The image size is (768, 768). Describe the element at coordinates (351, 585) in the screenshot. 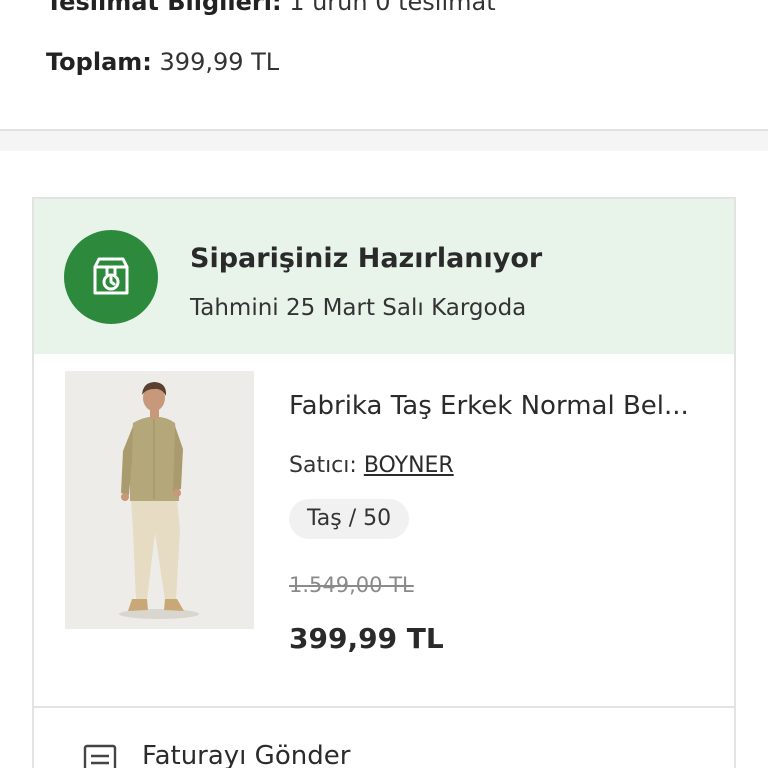

I see `original-price: 1.549,00 TL` at that location.